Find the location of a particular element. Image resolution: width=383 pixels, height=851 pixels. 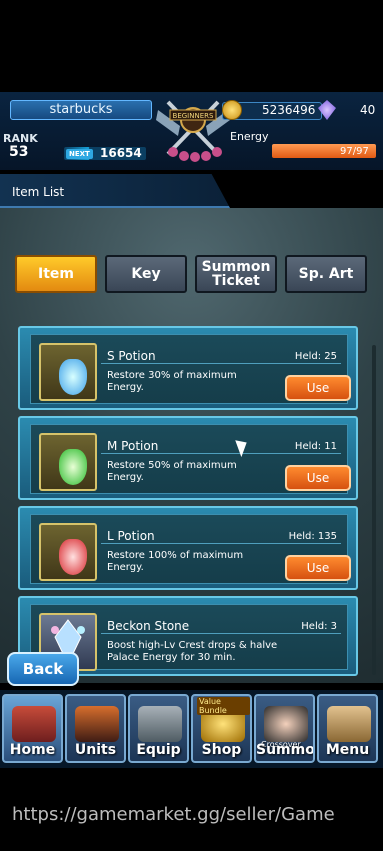

energy-value: 97/97 is located at coordinates (354, 151).